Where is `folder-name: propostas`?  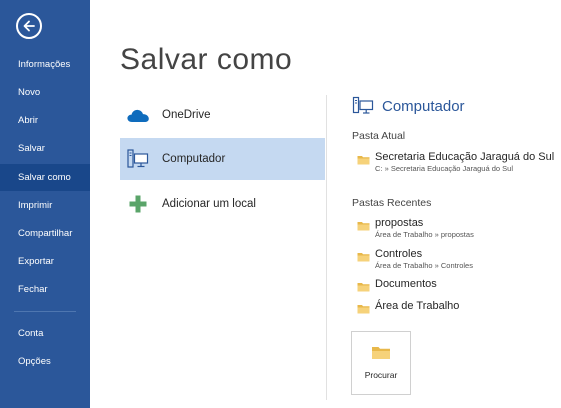
folder-name: propostas is located at coordinates (399, 223).